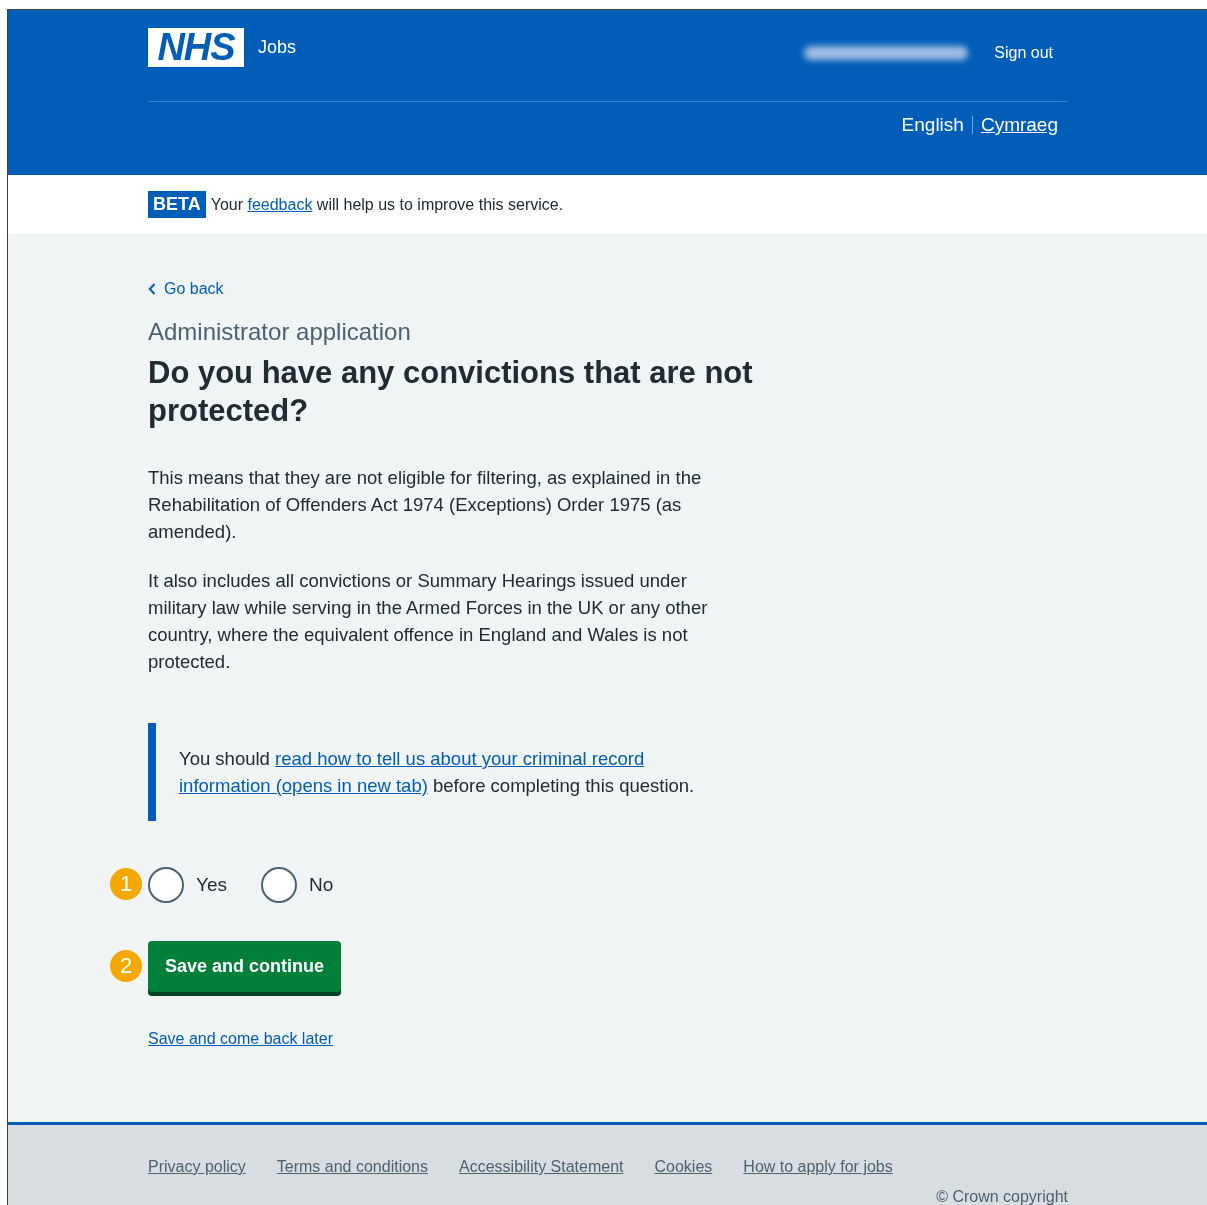 This screenshot has height=1205, width=1207. Describe the element at coordinates (280, 204) in the screenshot. I see `feedback-link: feedback` at that location.